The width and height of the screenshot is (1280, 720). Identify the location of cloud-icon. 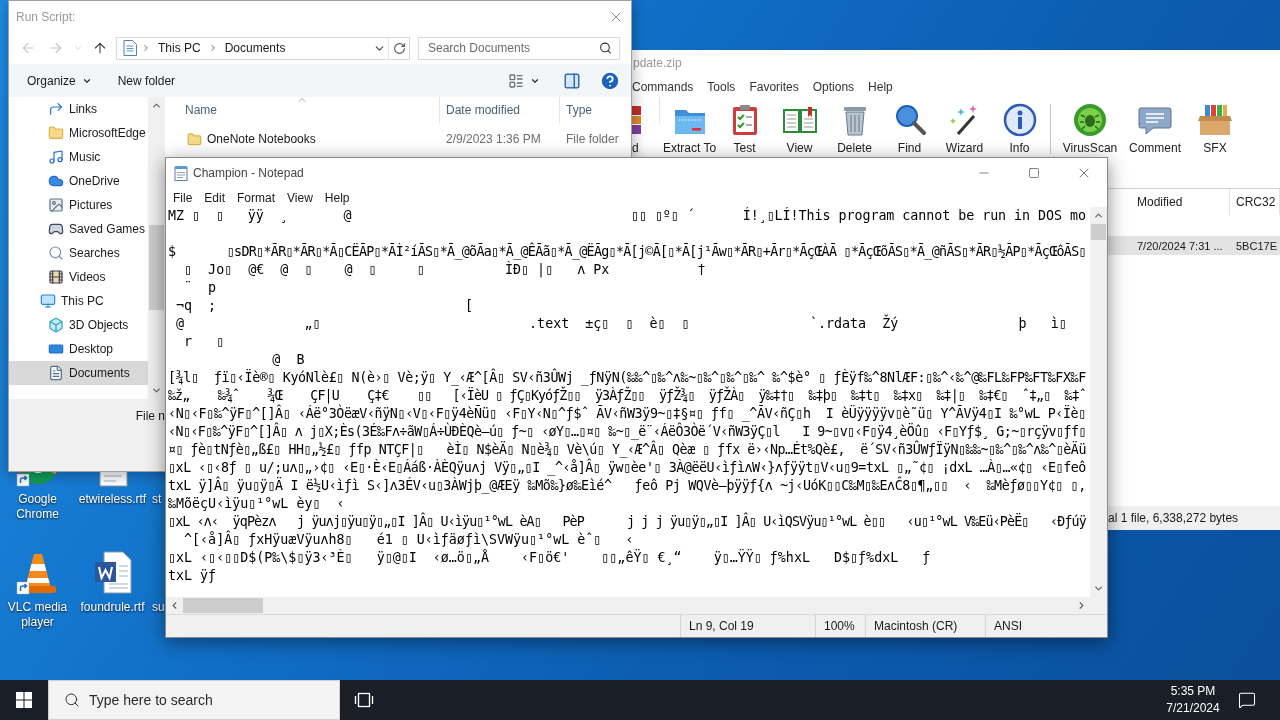
(56, 181).